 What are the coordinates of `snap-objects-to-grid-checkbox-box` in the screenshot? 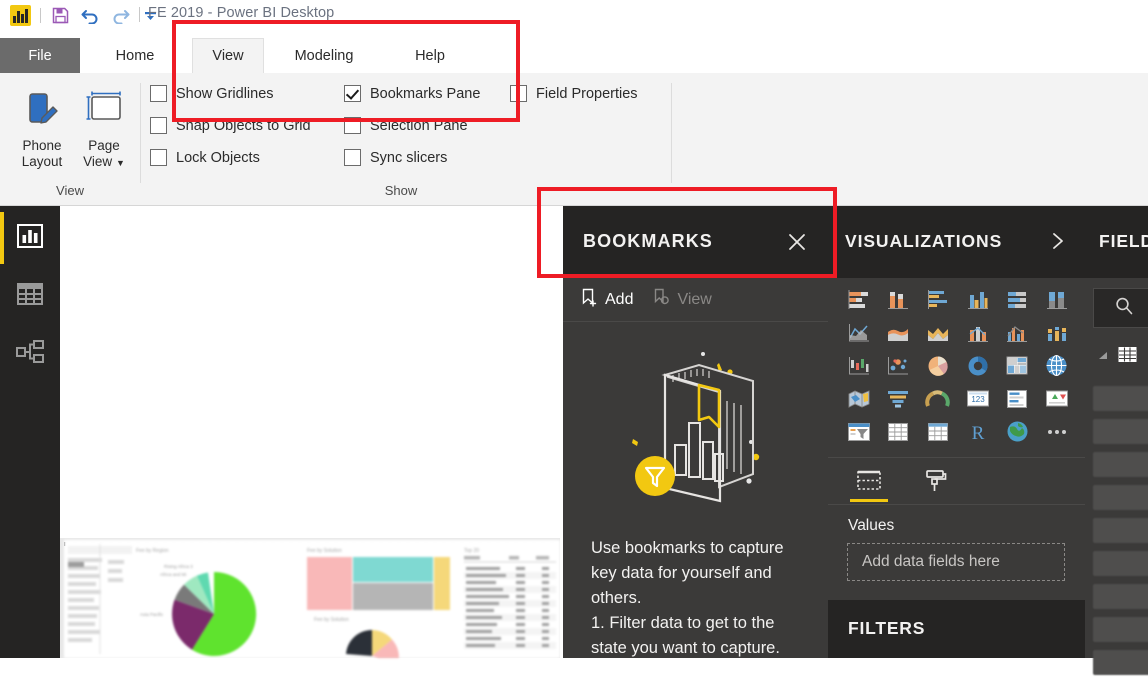 It's located at (158, 125).